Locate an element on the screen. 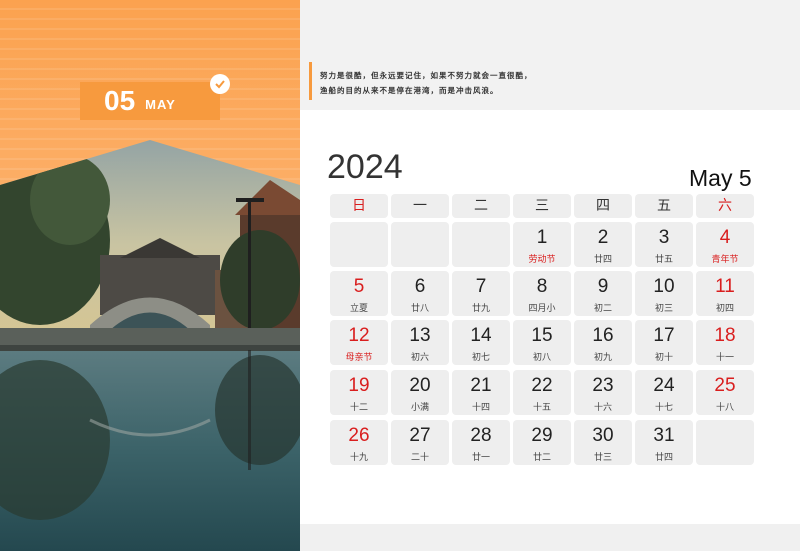 Image resolution: width=800 pixels, height=551 pixels. day-number: 15 is located at coordinates (542, 335).